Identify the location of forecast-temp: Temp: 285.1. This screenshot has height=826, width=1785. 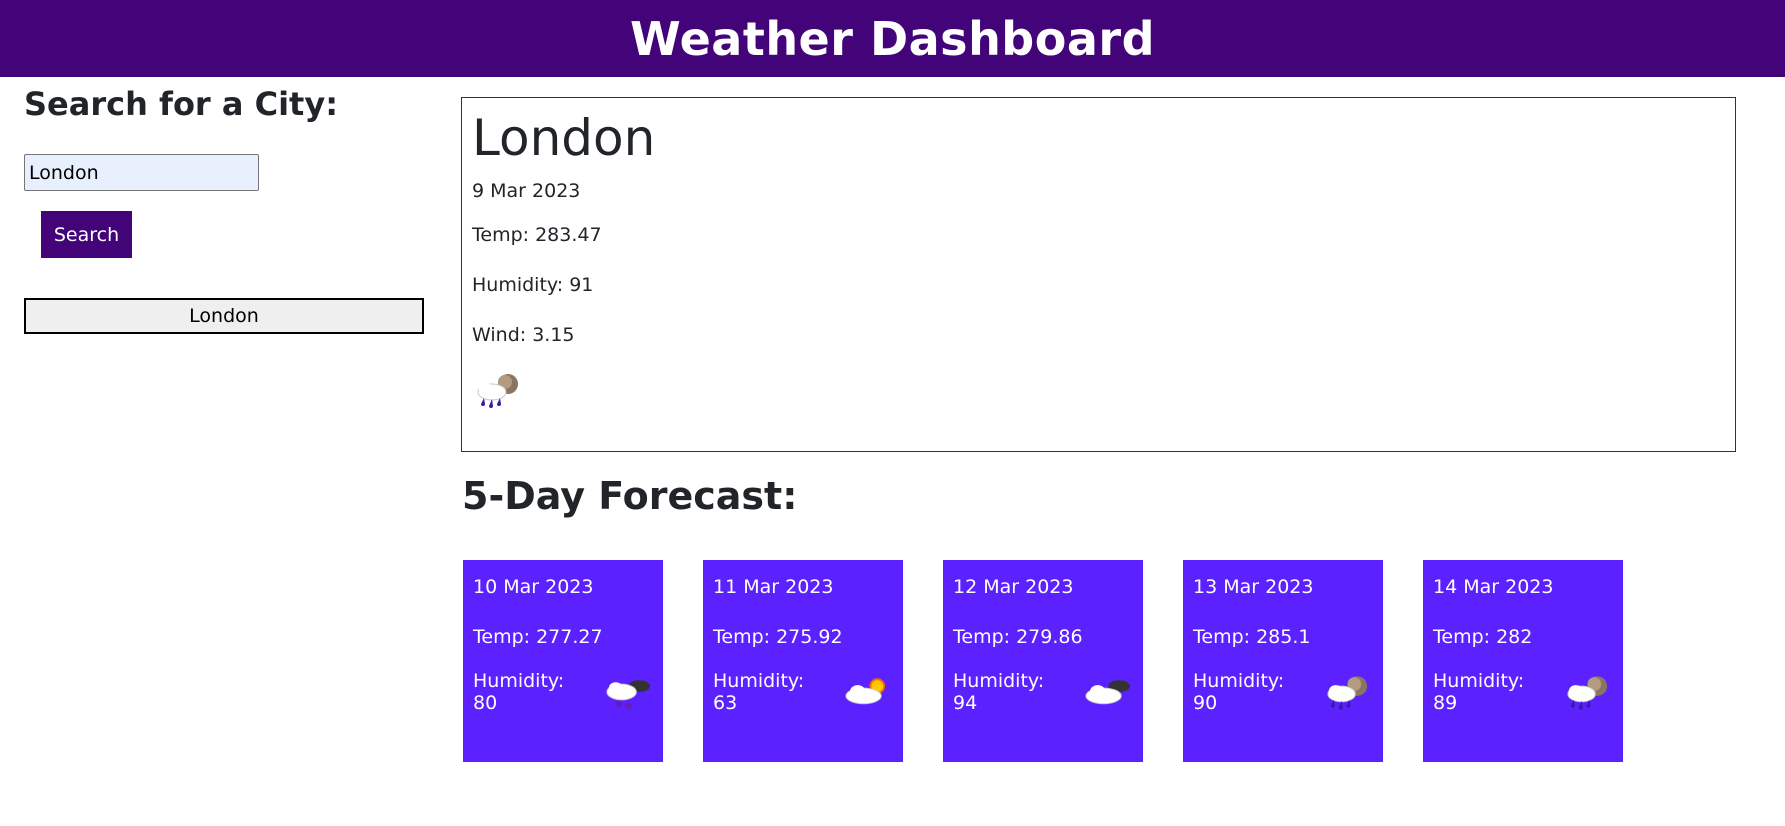
(1252, 637).